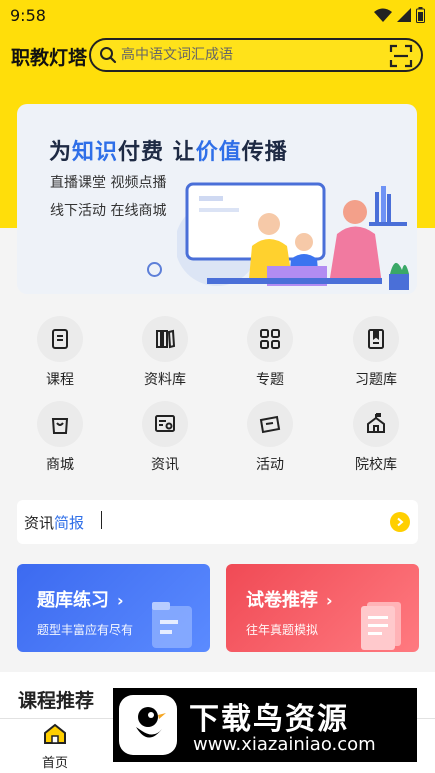 This screenshot has height=773, width=435. What do you see at coordinates (168, 152) in the screenshot?
I see `banner-headline: 为知识付费 让价值传播` at bounding box center [168, 152].